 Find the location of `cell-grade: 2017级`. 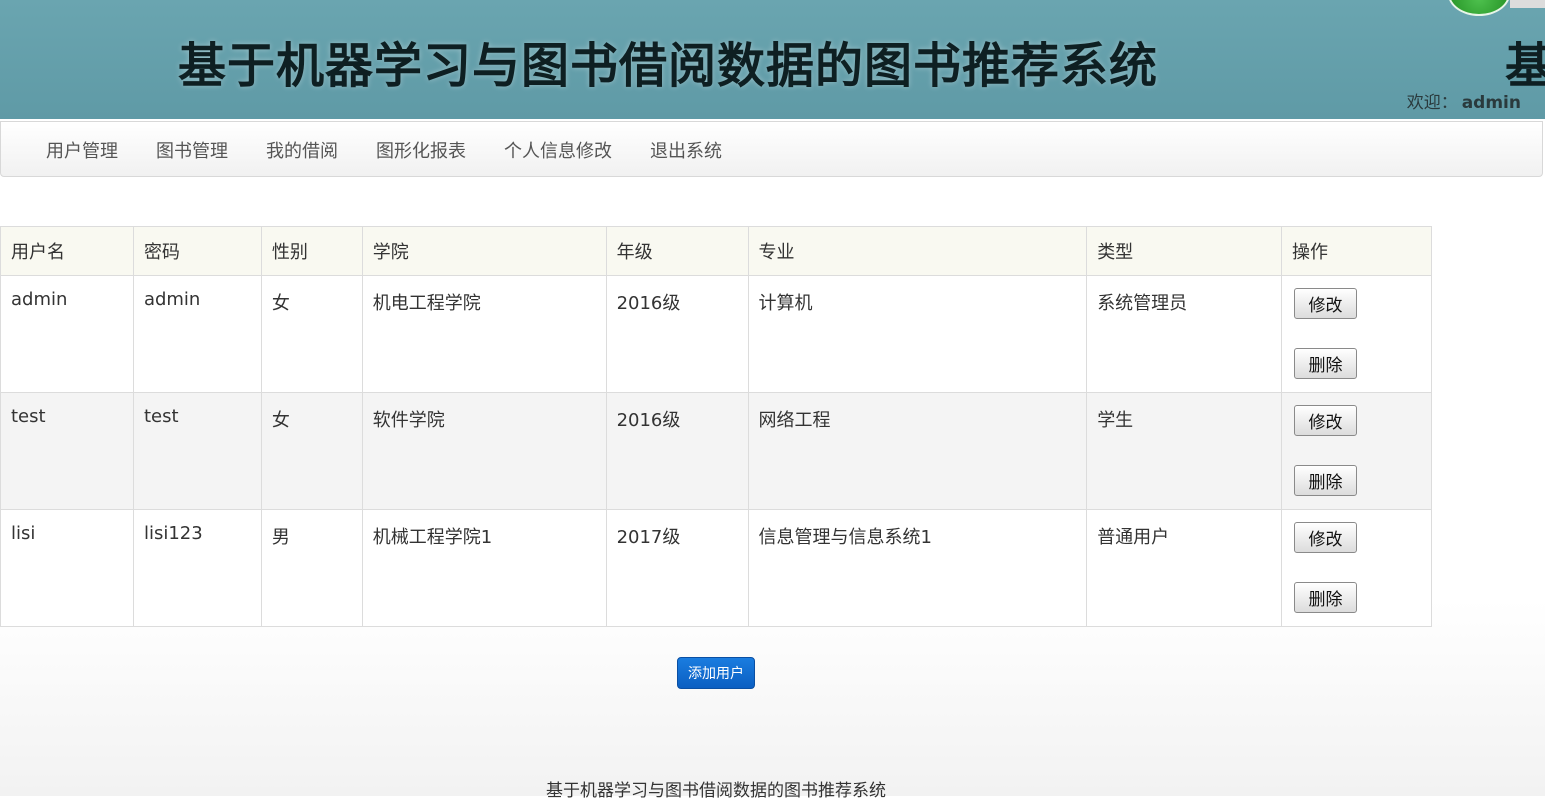

cell-grade: 2017级 is located at coordinates (677, 568).